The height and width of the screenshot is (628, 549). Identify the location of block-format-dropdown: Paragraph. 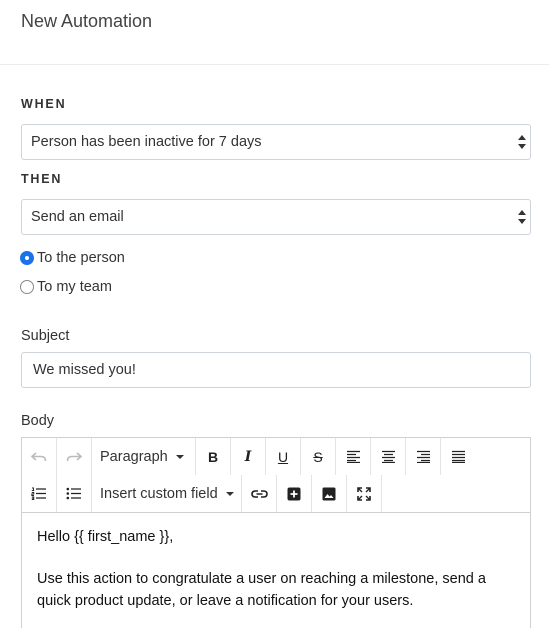
(144, 456).